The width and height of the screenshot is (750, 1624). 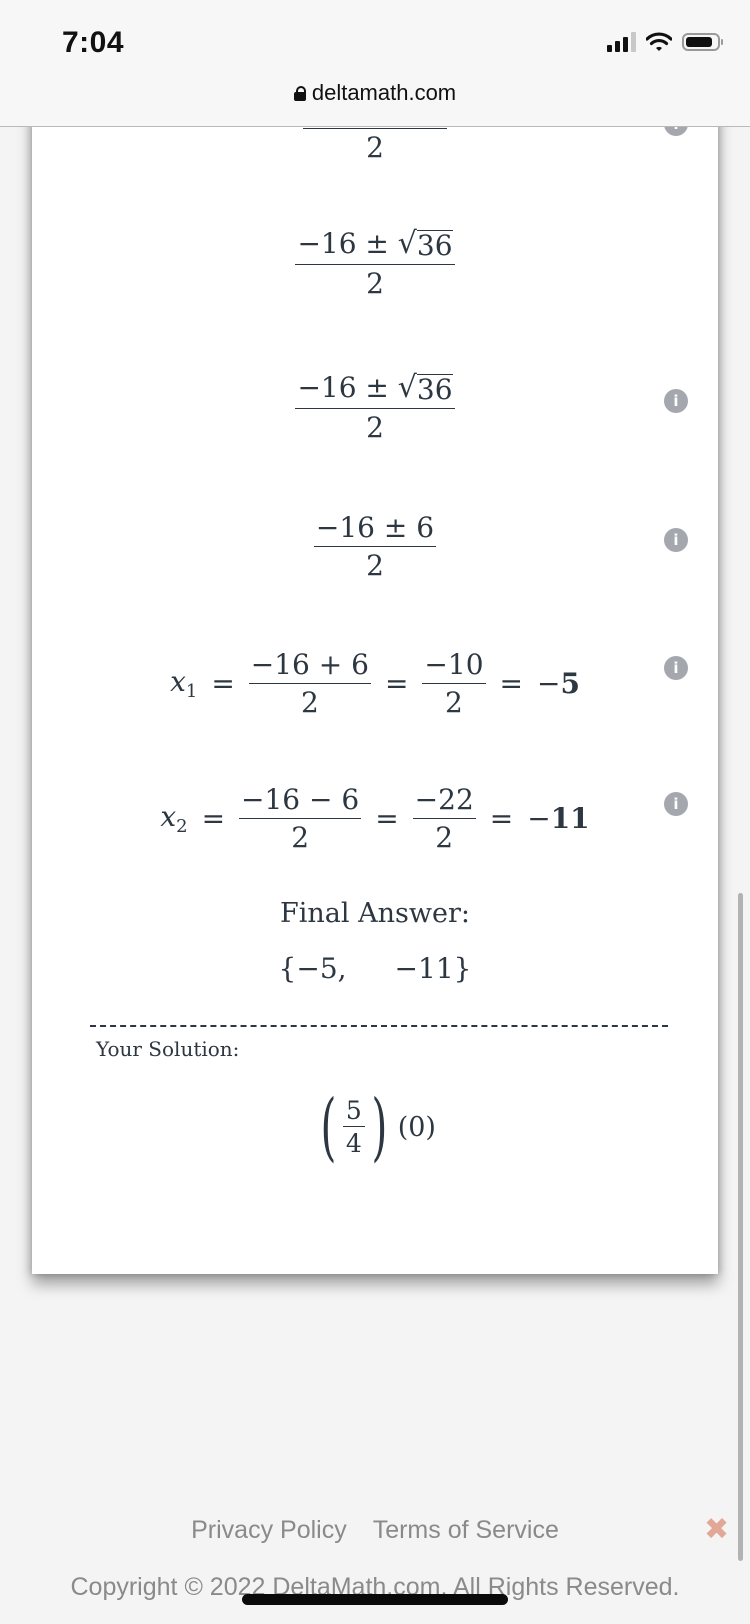 I want to click on final-answer-set: {−5, −11}, so click(x=375, y=968).